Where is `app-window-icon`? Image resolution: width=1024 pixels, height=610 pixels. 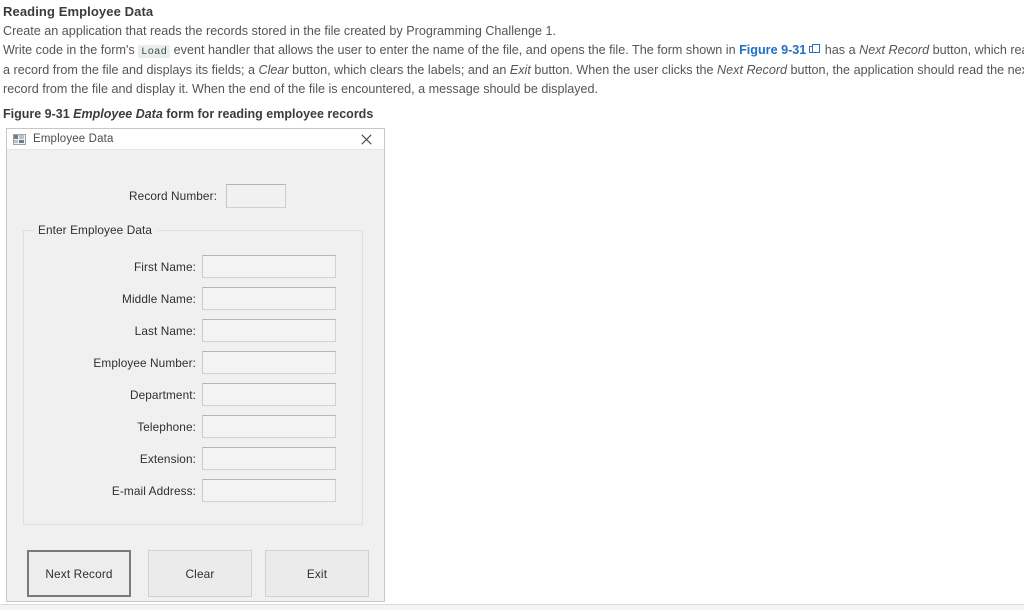
app-window-icon is located at coordinates (19, 139).